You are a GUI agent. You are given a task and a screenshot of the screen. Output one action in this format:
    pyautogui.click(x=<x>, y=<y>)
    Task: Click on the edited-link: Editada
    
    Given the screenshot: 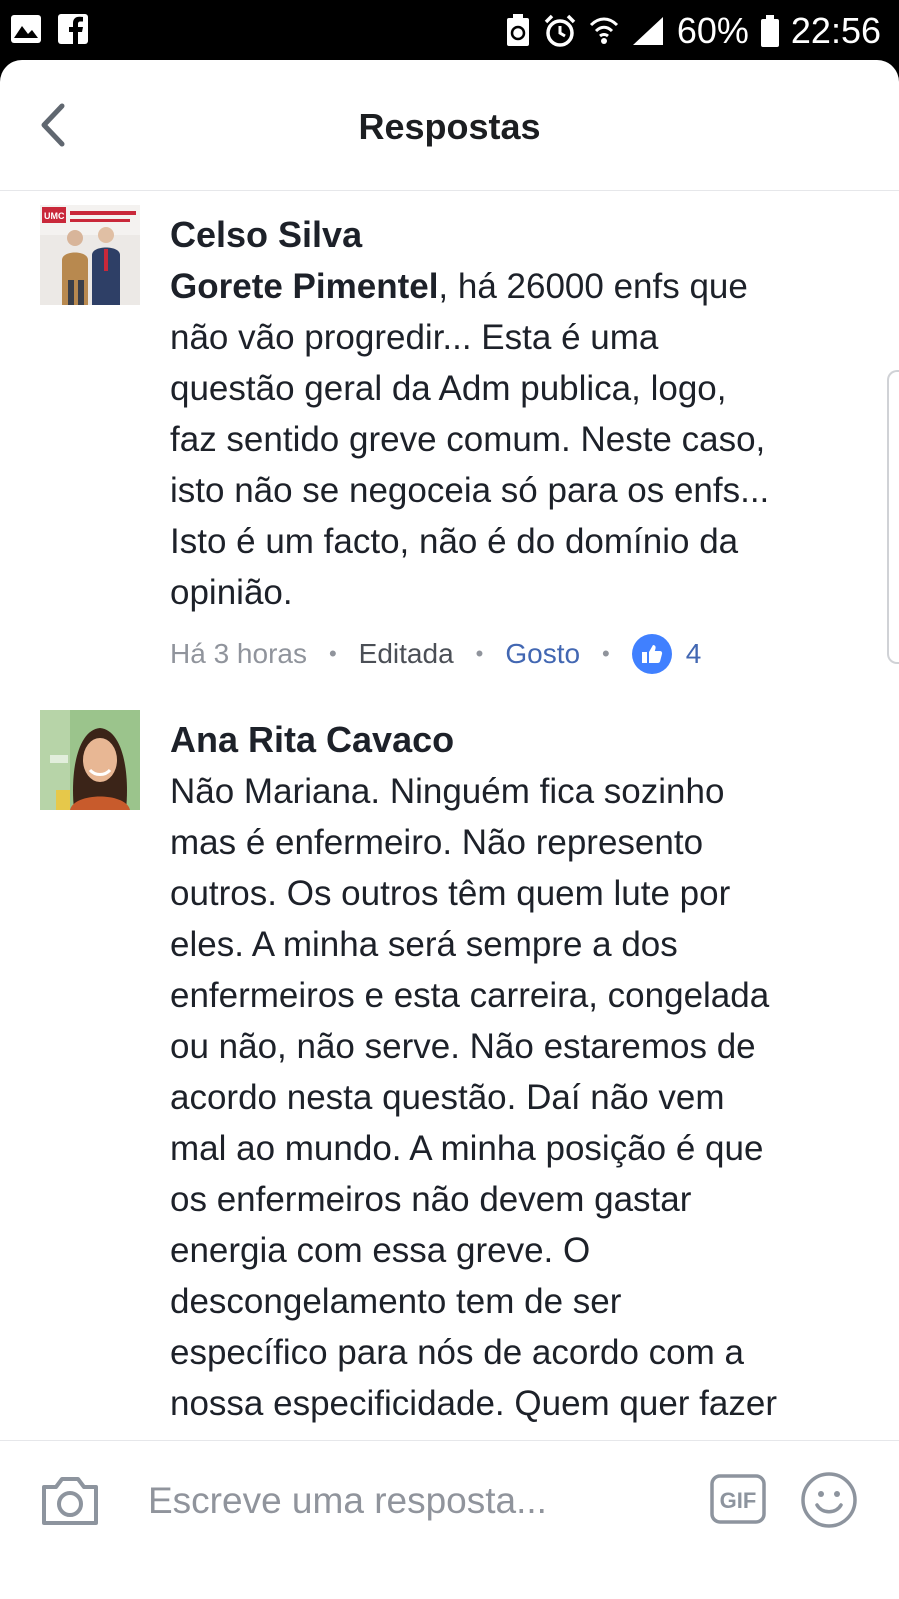 What is the action you would take?
    pyautogui.click(x=406, y=654)
    